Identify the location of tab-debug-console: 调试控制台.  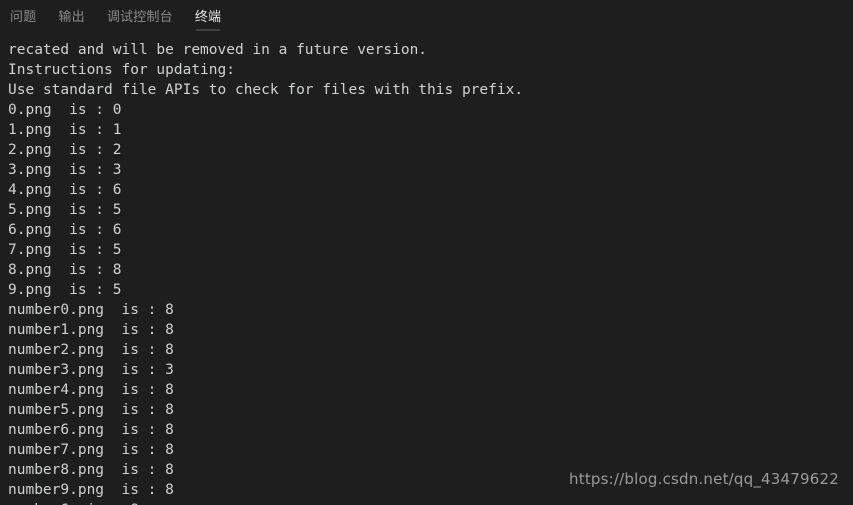
(140, 17).